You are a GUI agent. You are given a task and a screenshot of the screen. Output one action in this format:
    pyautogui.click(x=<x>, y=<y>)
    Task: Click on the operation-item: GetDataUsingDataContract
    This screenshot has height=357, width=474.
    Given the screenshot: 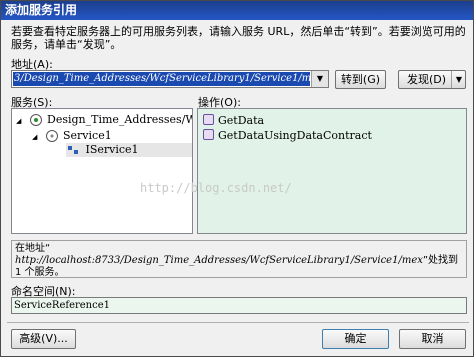 What is the action you would take?
    pyautogui.click(x=287, y=136)
    